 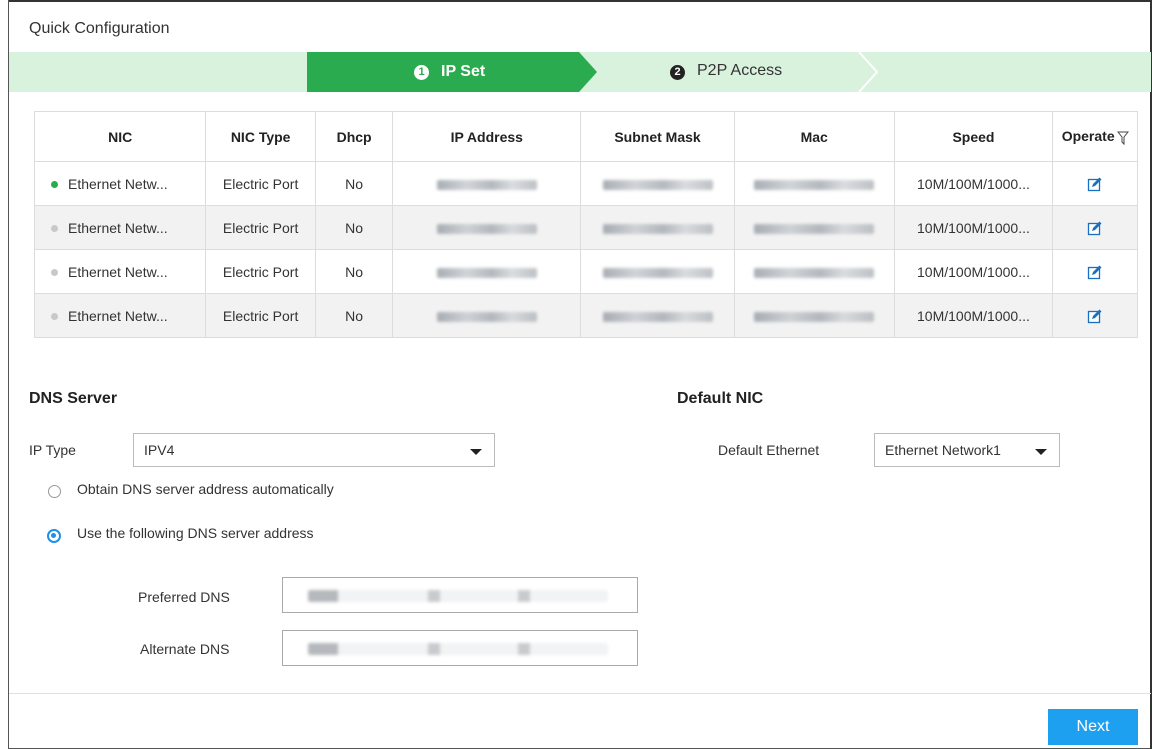 What do you see at coordinates (54, 536) in the screenshot?
I see `radio-use-following-dns` at bounding box center [54, 536].